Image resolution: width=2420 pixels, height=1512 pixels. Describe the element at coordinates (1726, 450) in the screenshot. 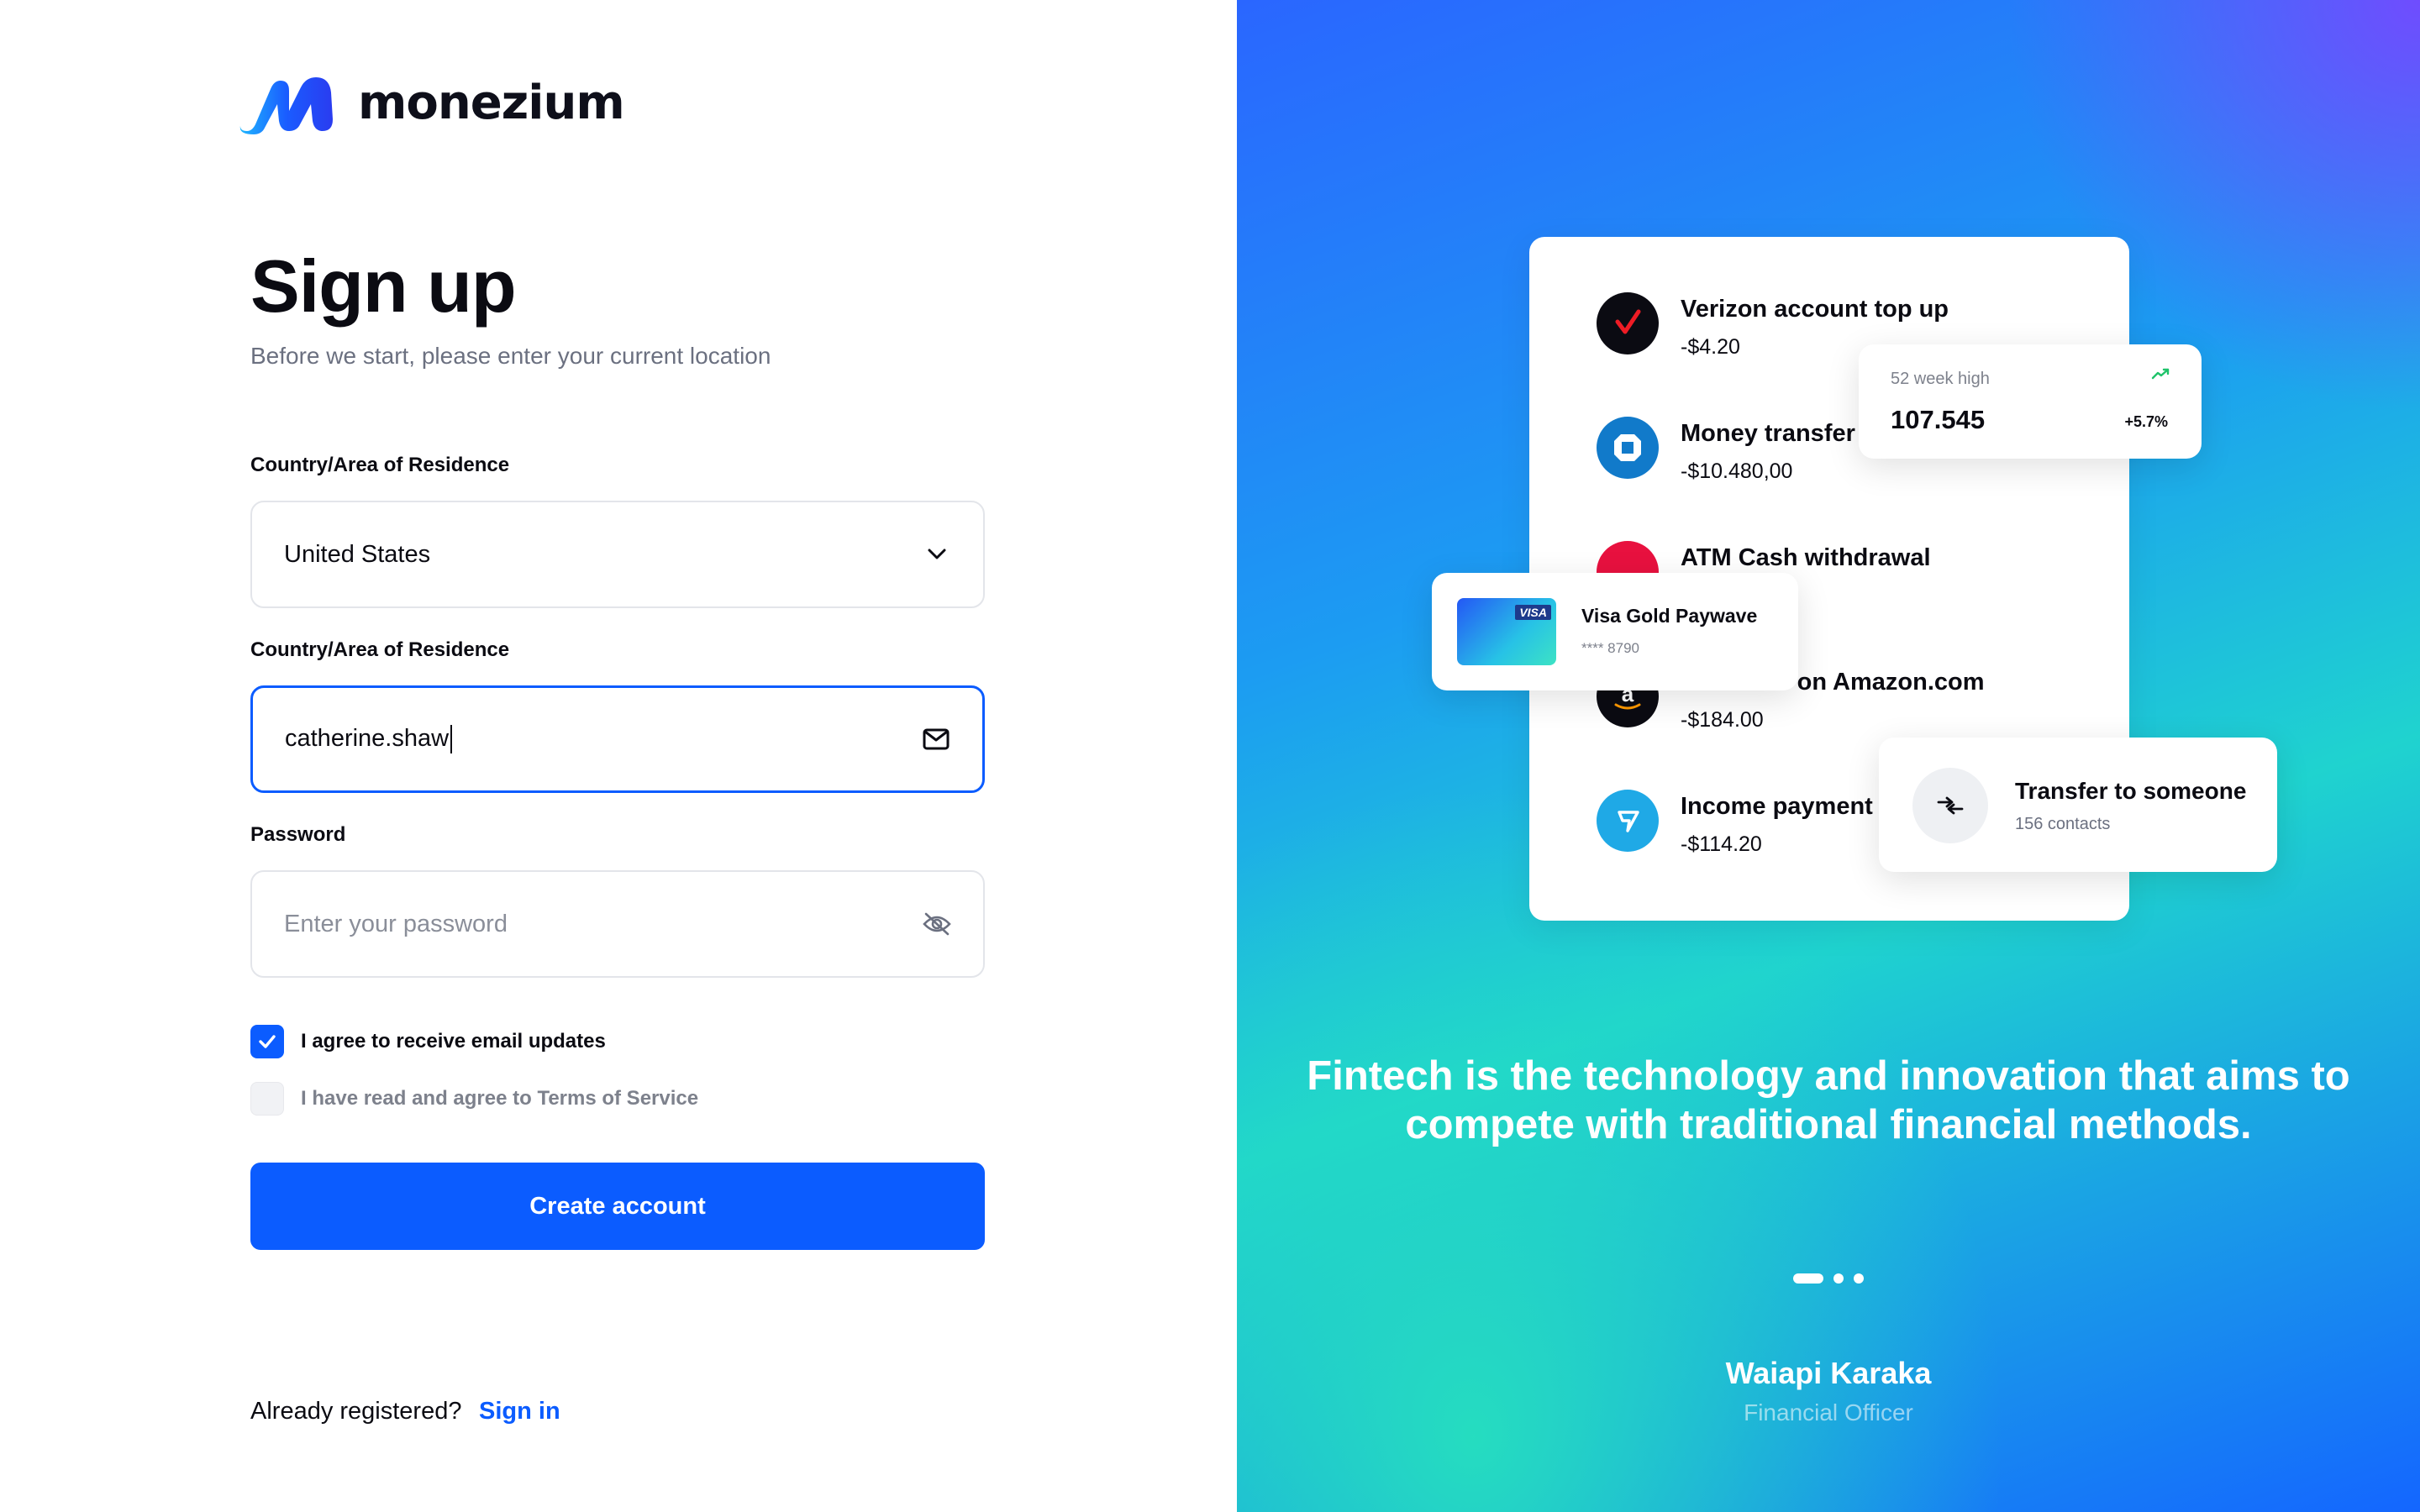

I see `transaction-item: Money transfer -$10.480,00` at that location.